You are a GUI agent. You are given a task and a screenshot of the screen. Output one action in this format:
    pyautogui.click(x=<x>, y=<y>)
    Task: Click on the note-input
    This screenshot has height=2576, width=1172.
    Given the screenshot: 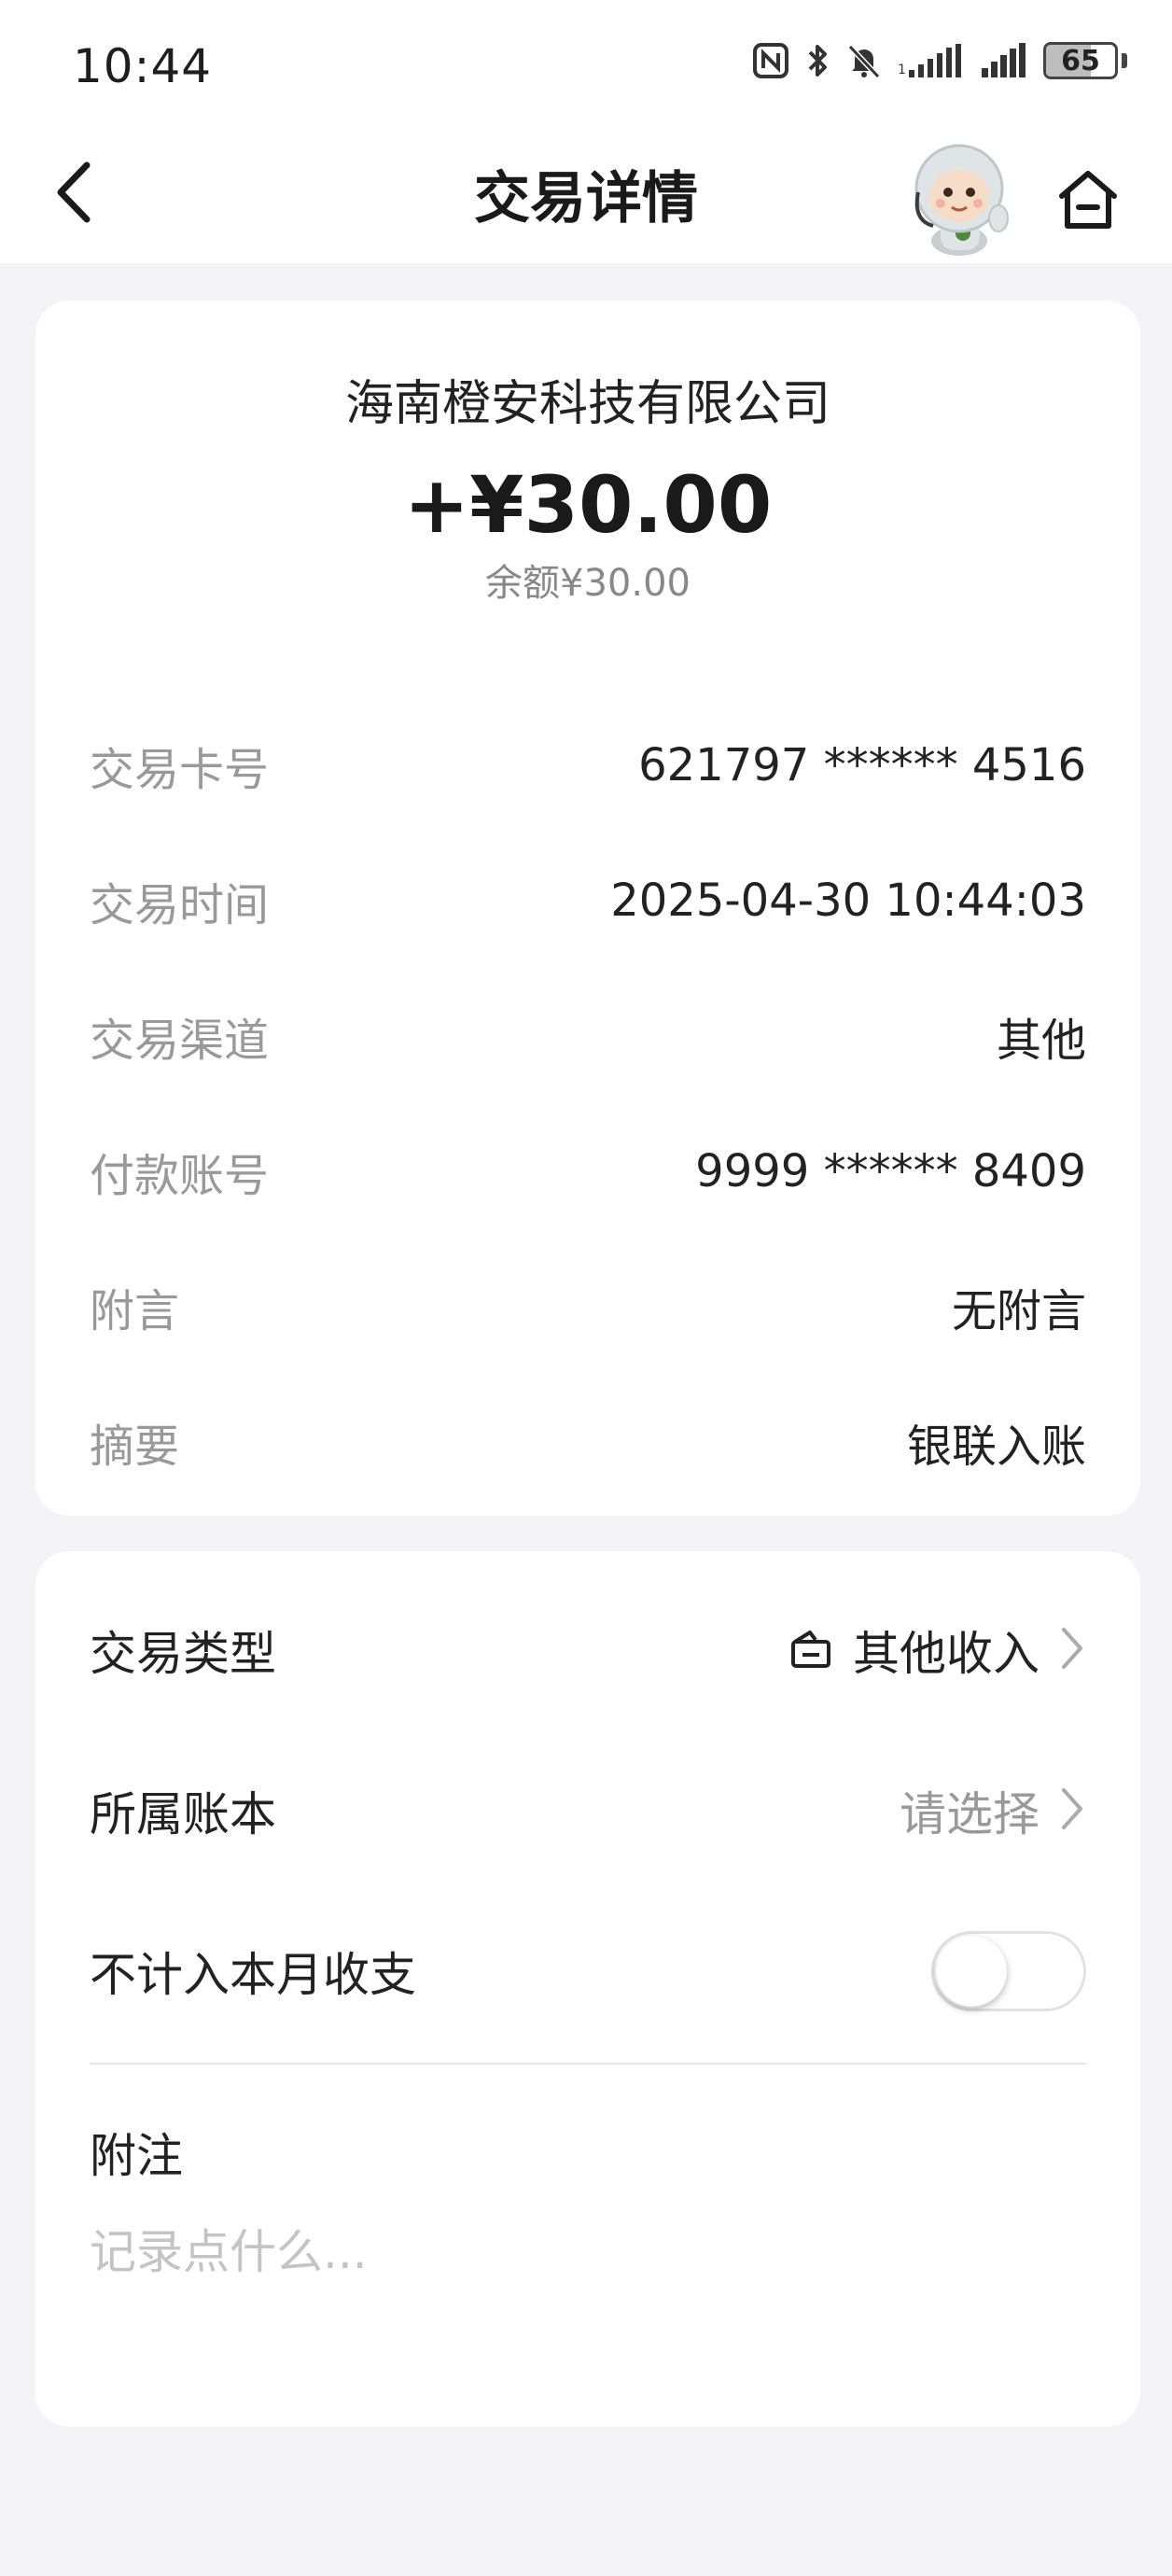 What is the action you would take?
    pyautogui.click(x=588, y=2252)
    